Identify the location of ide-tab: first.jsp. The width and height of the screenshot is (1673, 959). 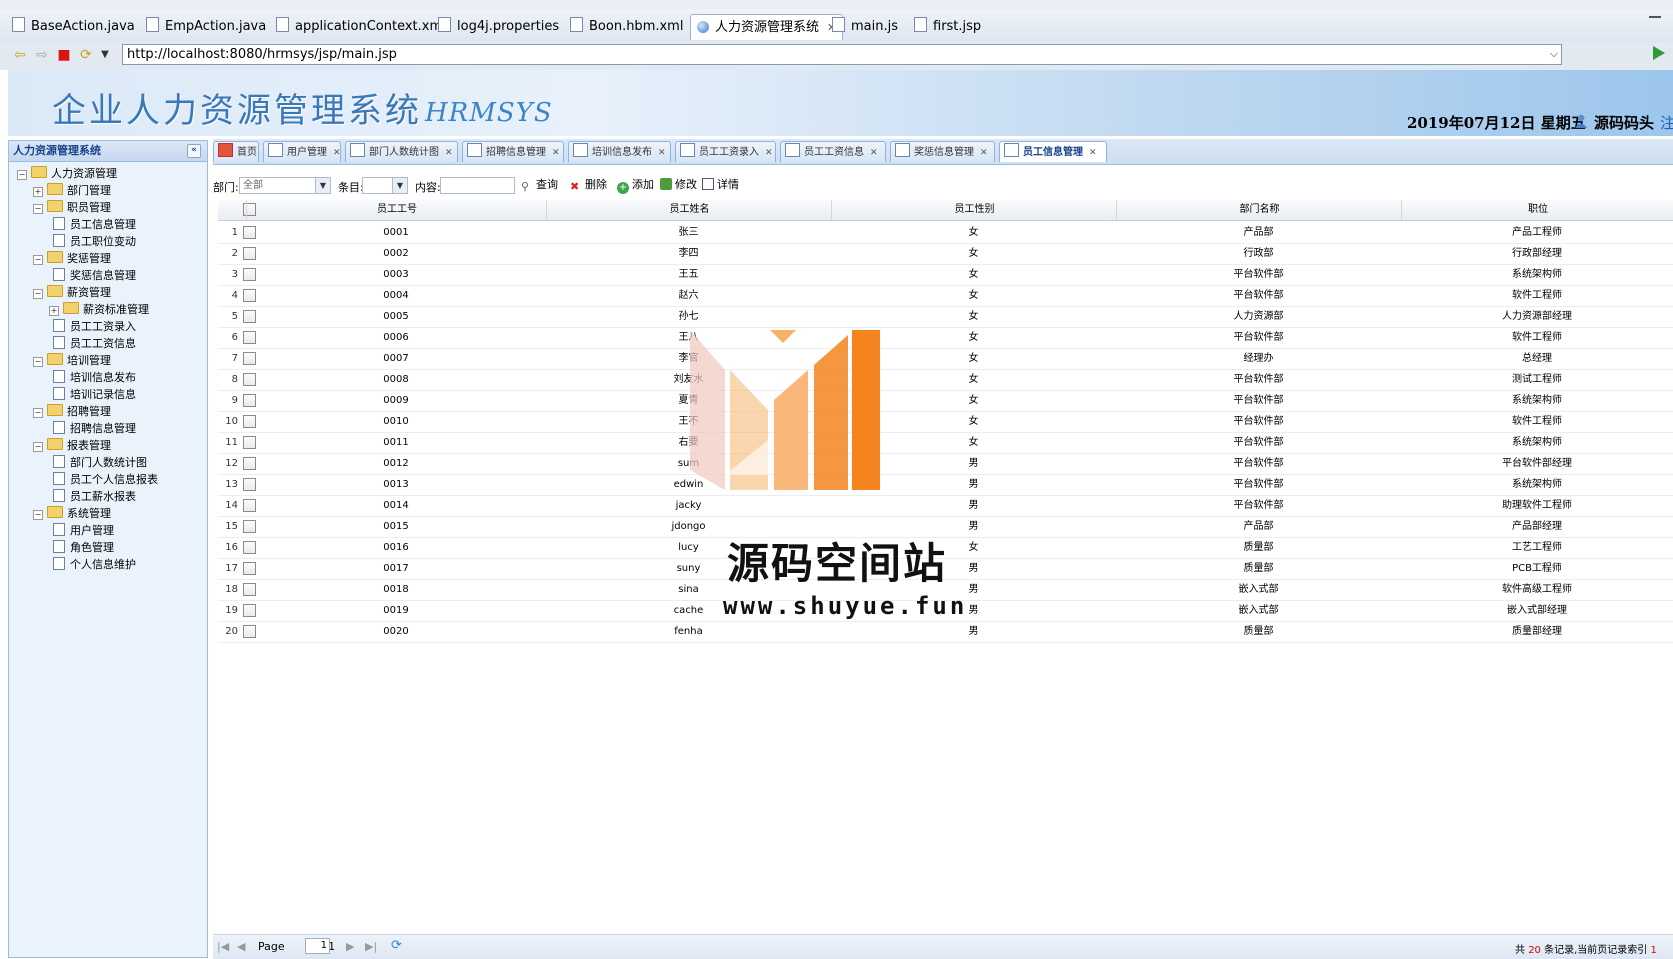
(947, 27).